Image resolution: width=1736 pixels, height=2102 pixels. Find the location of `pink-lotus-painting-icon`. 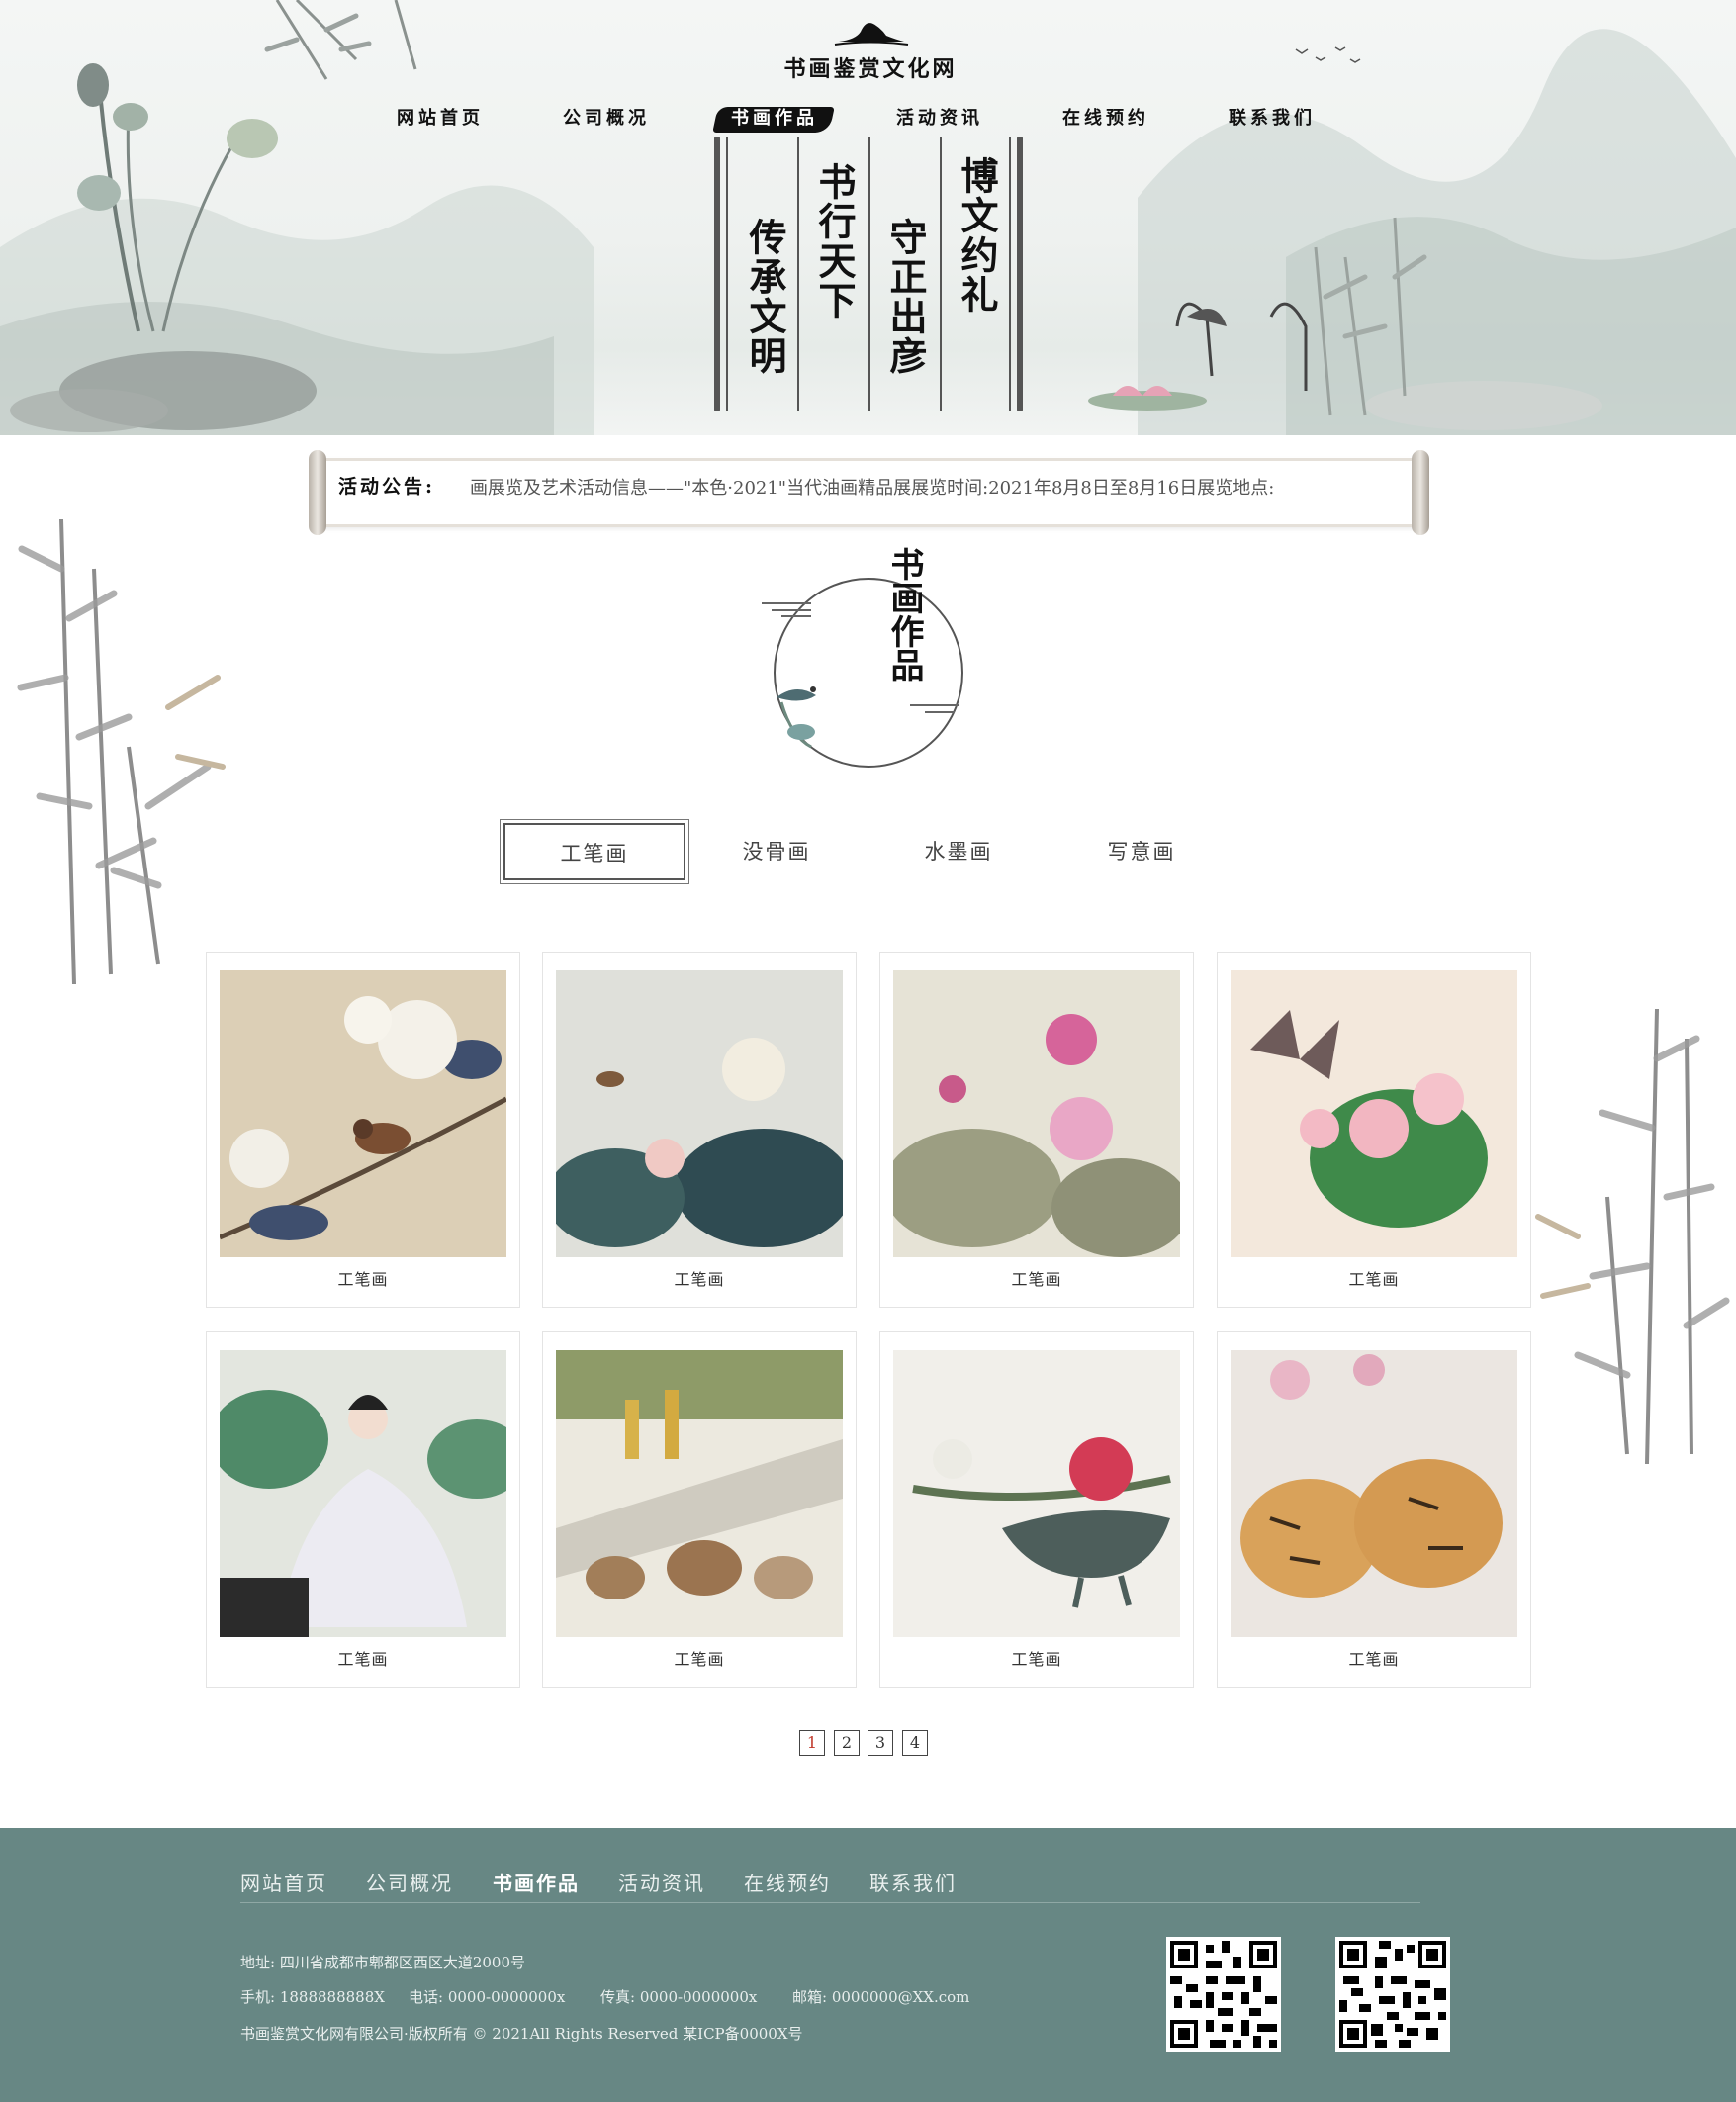

pink-lotus-painting-icon is located at coordinates (1036, 1113).